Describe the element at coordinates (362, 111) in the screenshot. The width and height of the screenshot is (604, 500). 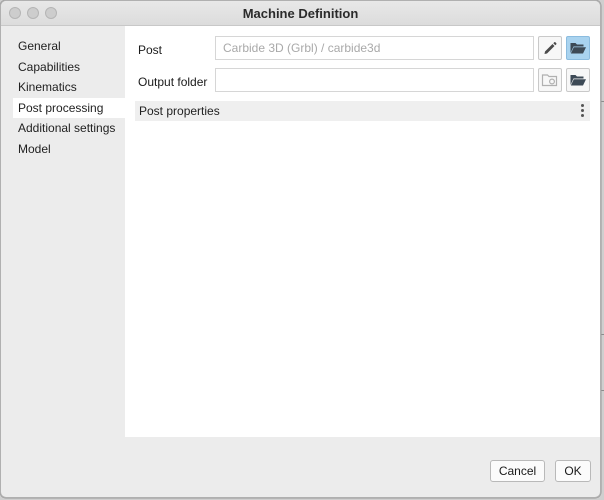
I see `post-properties-header: Post properties` at that location.